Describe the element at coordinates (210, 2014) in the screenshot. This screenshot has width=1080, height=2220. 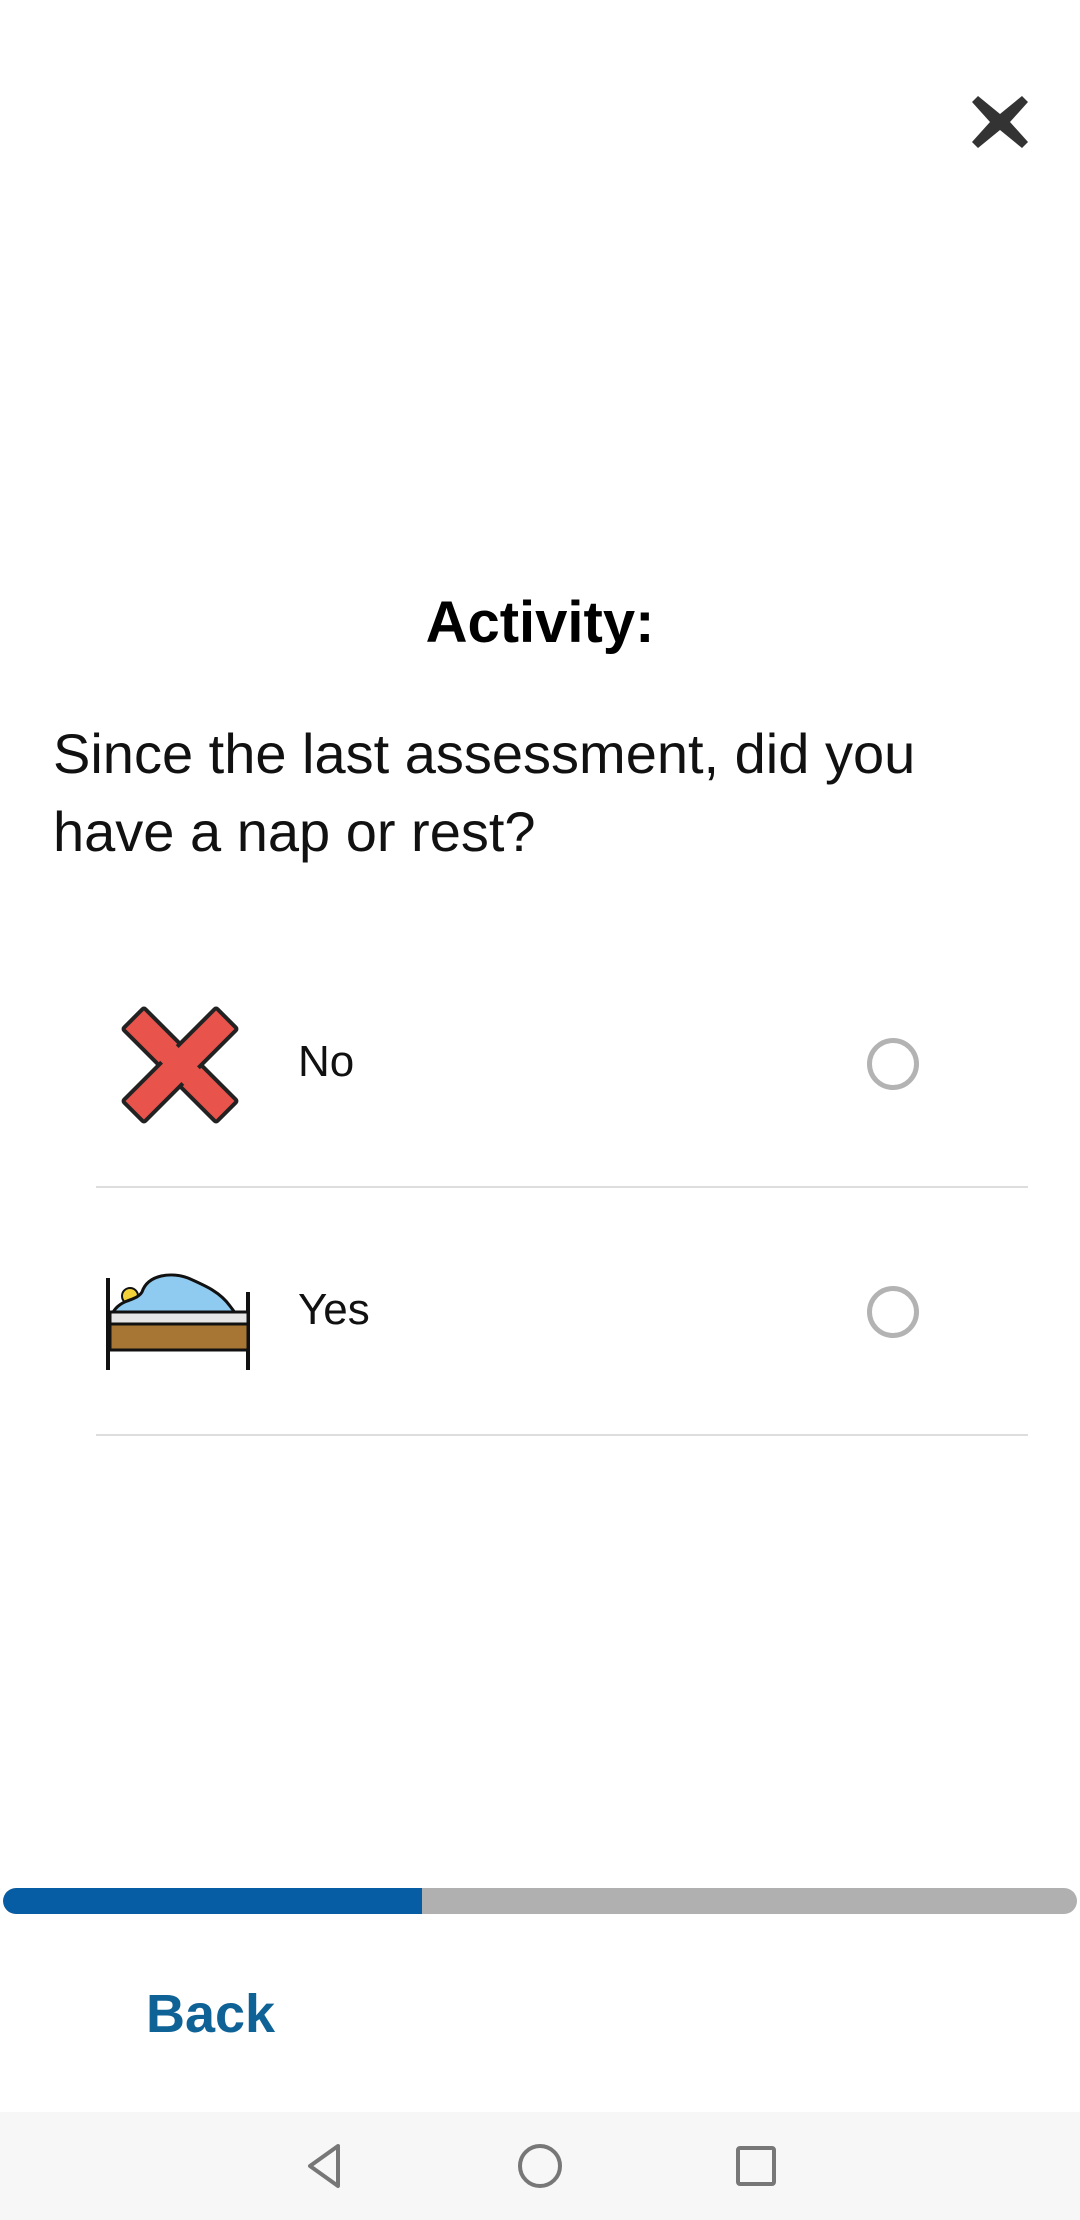
I see `back-button: Back` at that location.